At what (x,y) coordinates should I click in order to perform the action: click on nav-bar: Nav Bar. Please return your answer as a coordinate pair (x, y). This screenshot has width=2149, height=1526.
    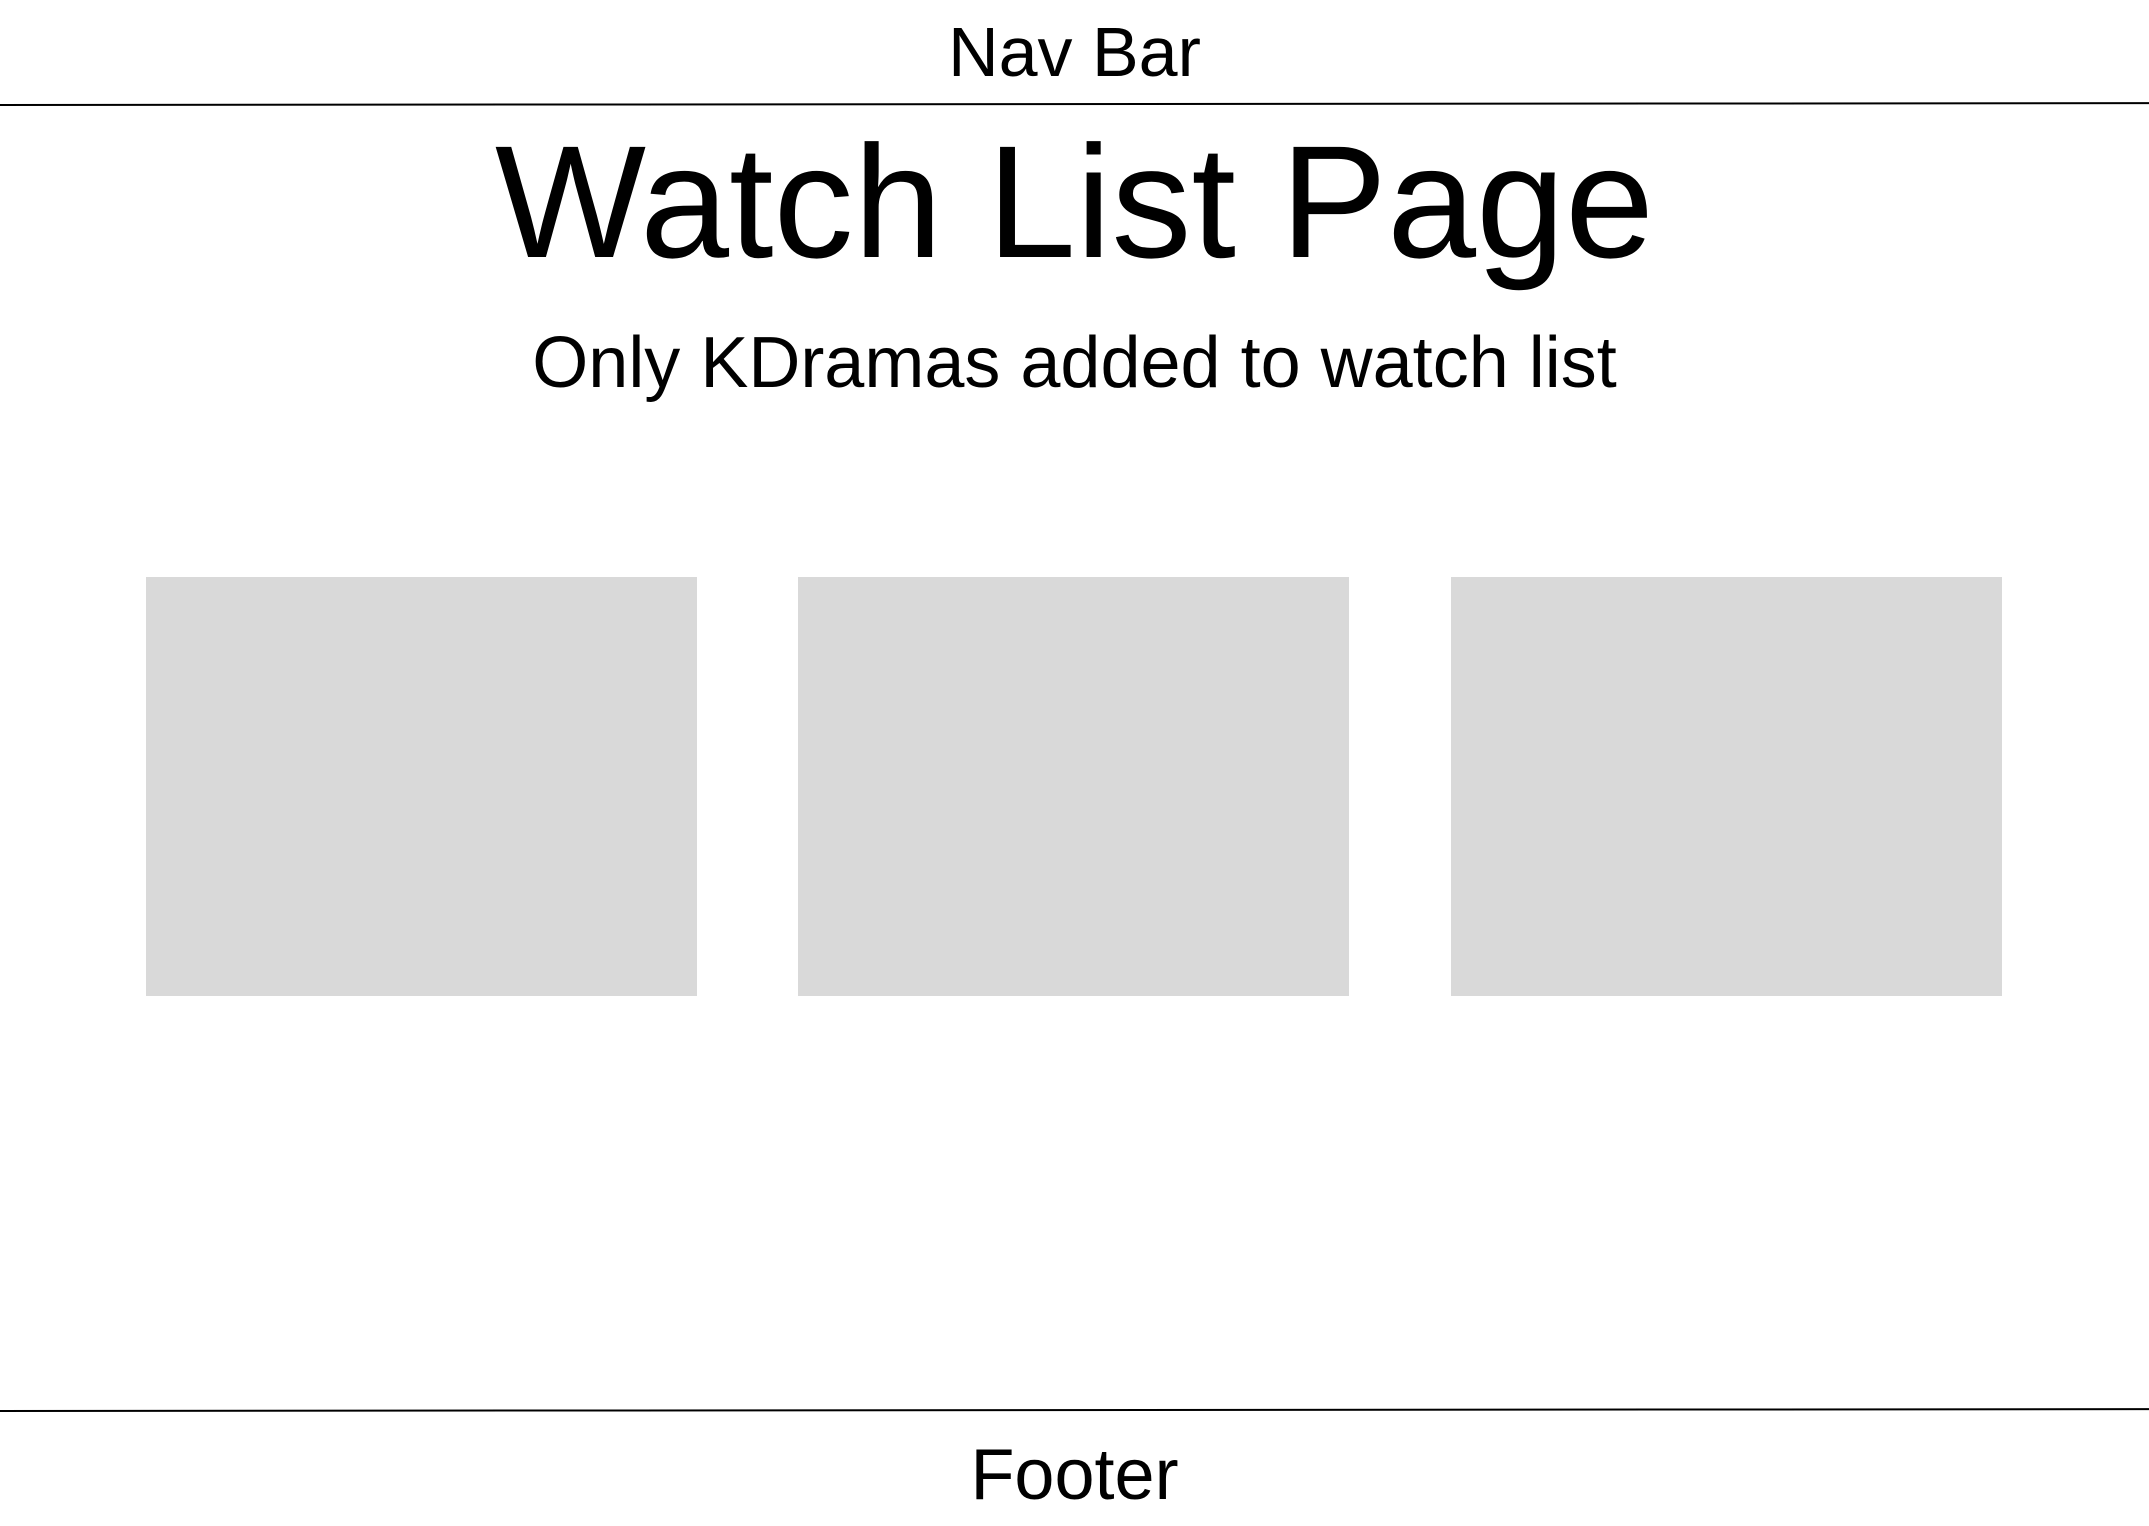
    Looking at the image, I should click on (1074, 52).